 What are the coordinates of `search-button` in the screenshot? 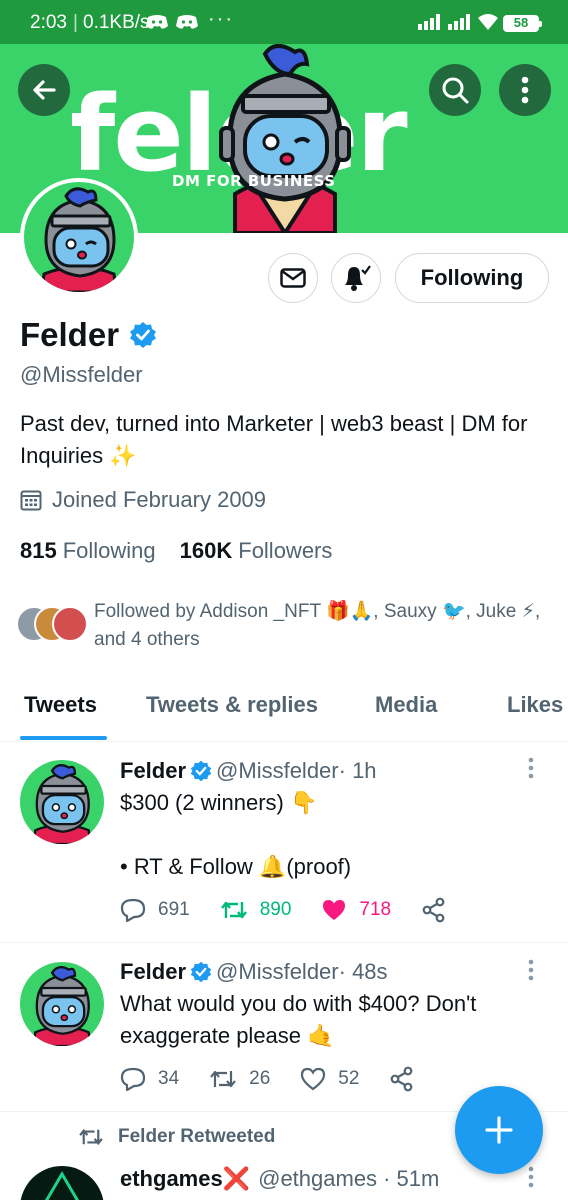 It's located at (455, 90).